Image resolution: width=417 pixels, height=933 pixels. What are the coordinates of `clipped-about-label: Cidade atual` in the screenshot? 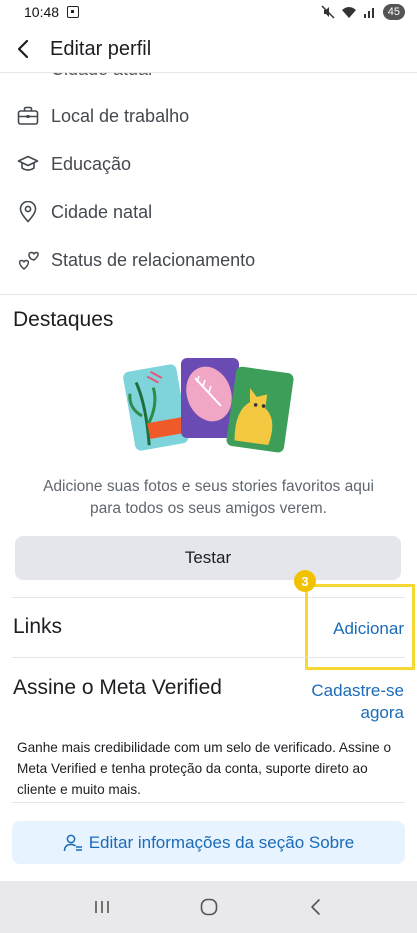 It's located at (101, 76).